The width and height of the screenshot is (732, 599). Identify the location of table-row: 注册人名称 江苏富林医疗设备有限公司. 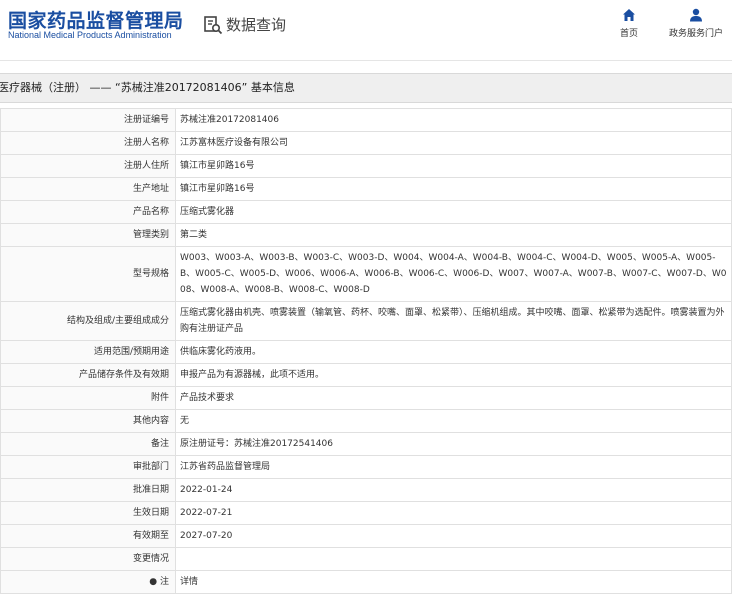
(366, 143).